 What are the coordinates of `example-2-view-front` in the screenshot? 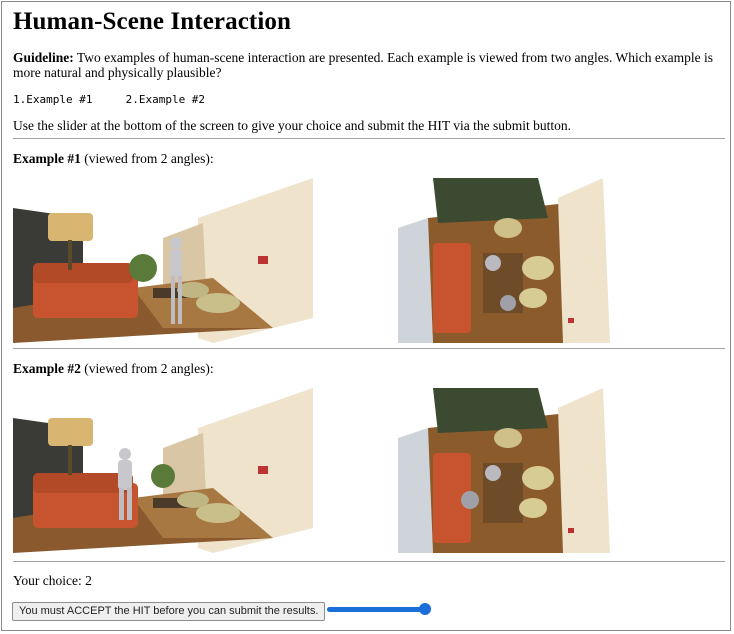 It's located at (163, 470).